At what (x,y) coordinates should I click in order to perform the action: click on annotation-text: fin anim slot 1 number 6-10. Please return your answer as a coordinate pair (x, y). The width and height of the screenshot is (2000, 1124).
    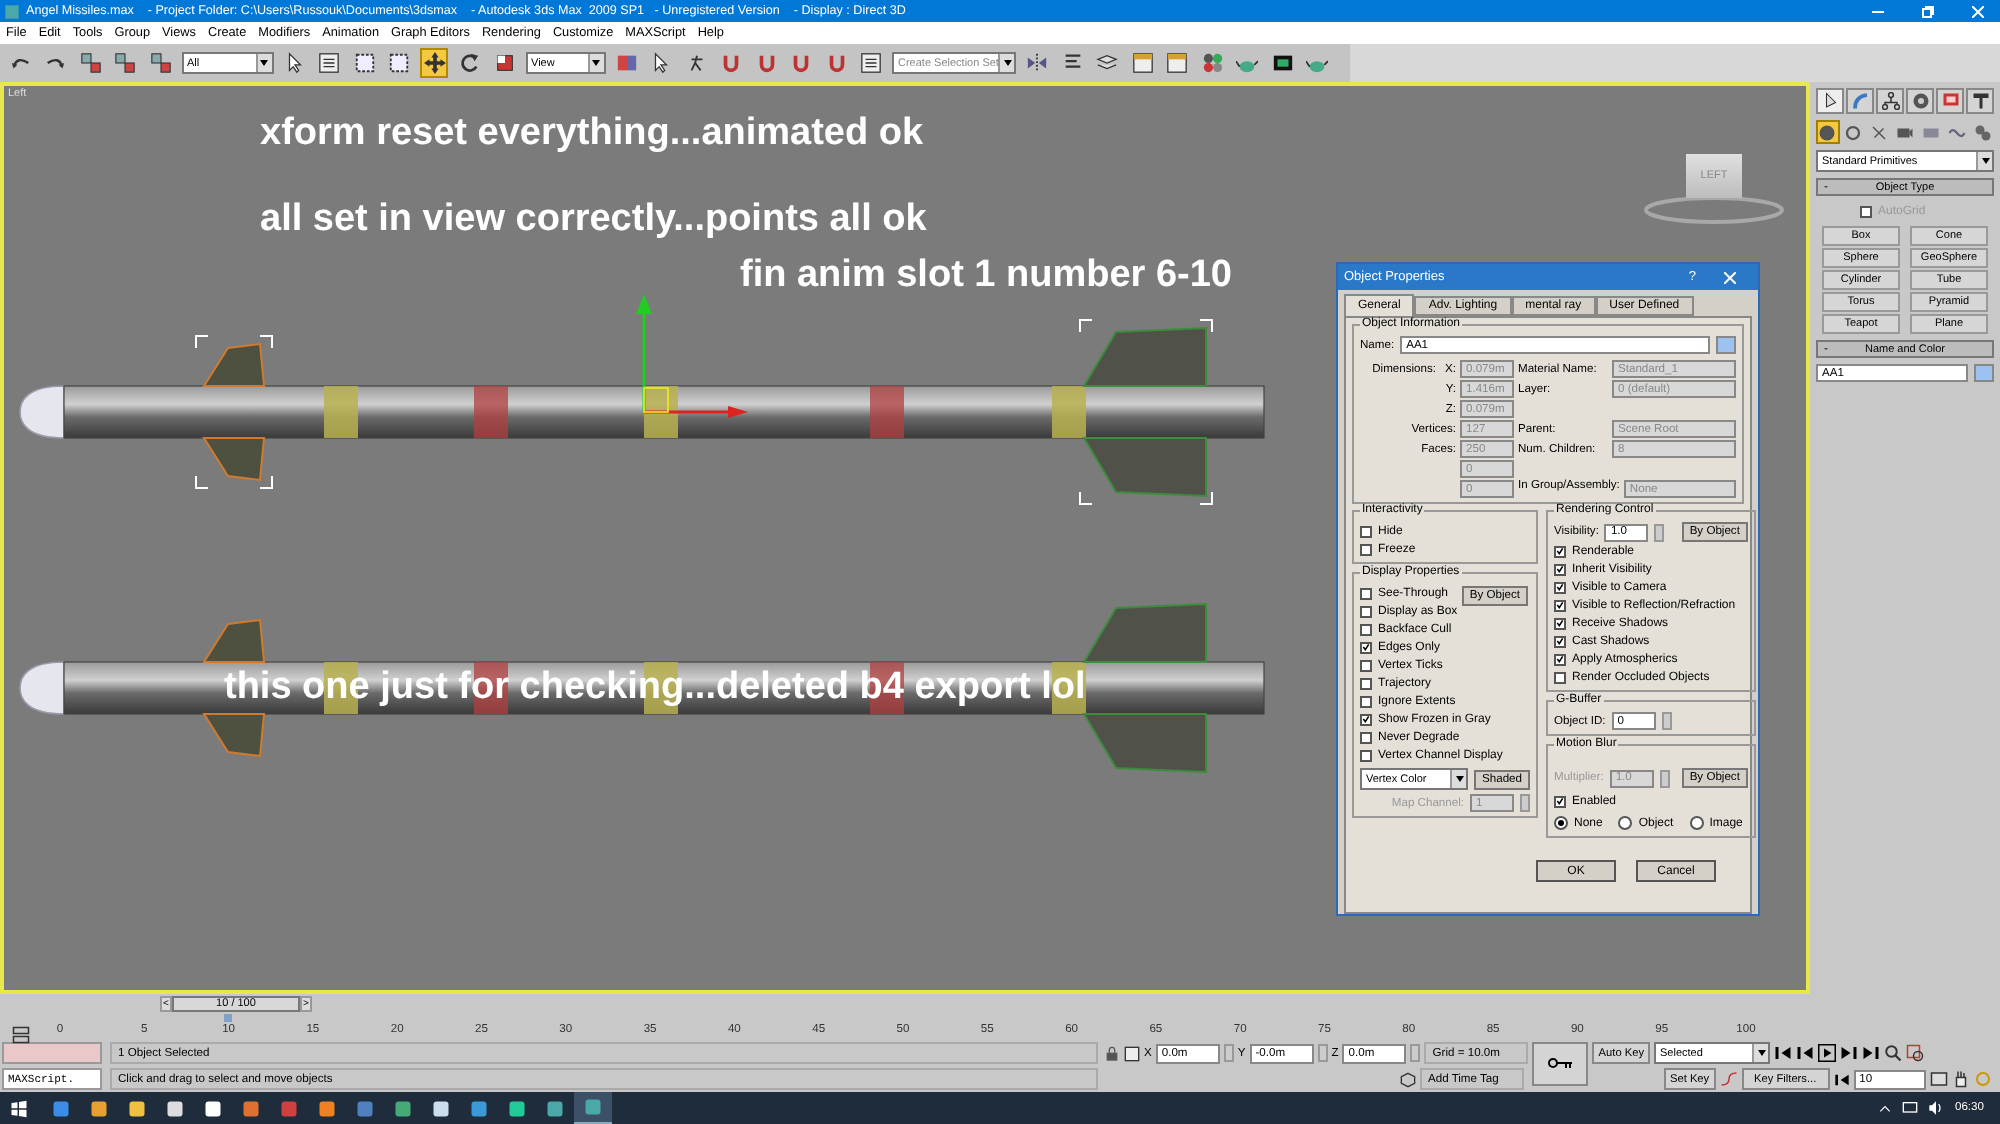
    Looking at the image, I should click on (986, 276).